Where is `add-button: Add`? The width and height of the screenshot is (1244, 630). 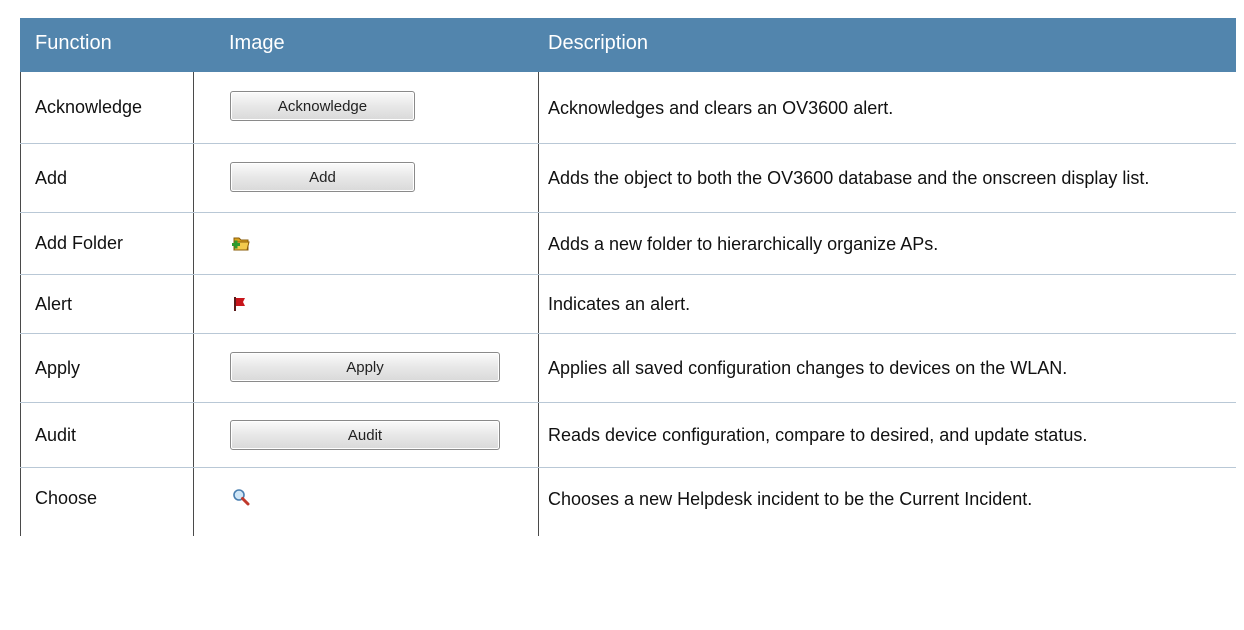 add-button: Add is located at coordinates (322, 177).